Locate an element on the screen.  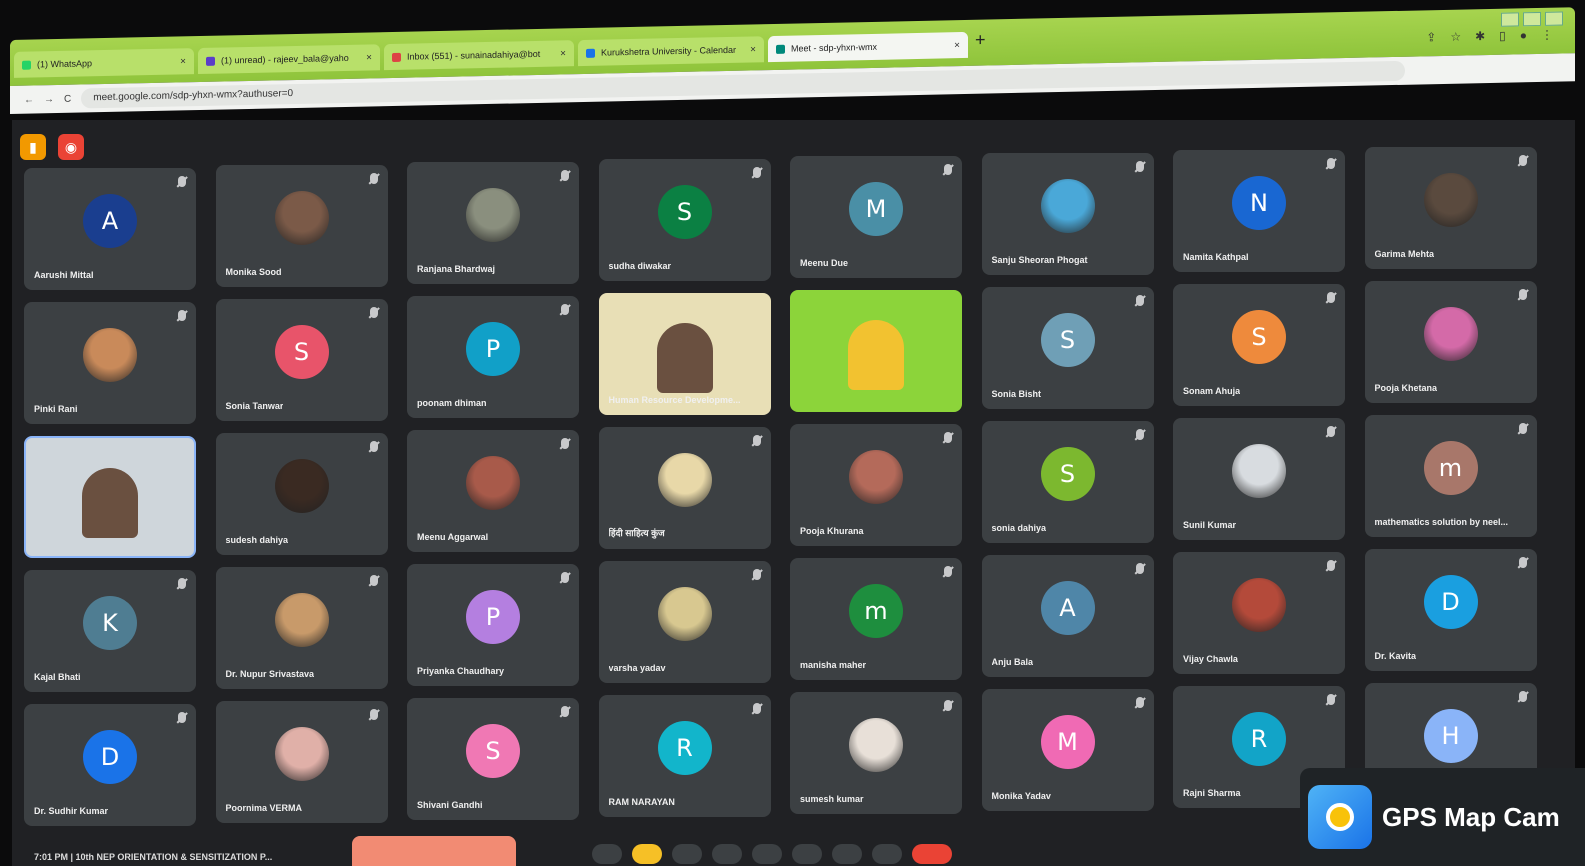
participant-tile: K Kajal Bhati is located at coordinates (110, 631).